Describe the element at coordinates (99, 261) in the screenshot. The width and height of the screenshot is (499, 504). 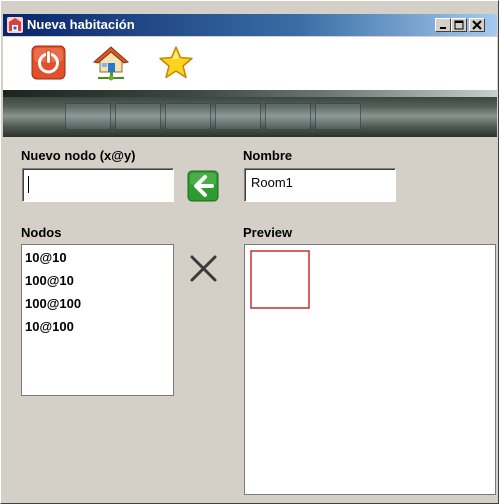
I see `list-item: 10@10` at that location.